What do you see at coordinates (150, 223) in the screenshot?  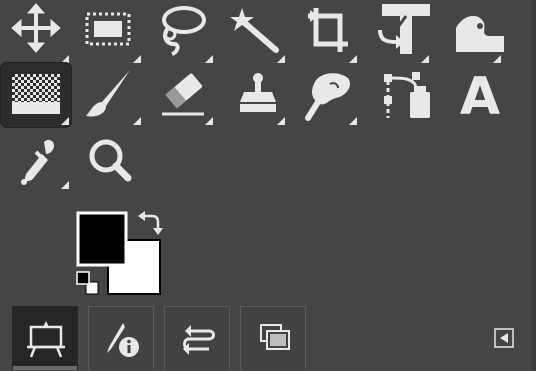 I see `swap-colors-icon` at bounding box center [150, 223].